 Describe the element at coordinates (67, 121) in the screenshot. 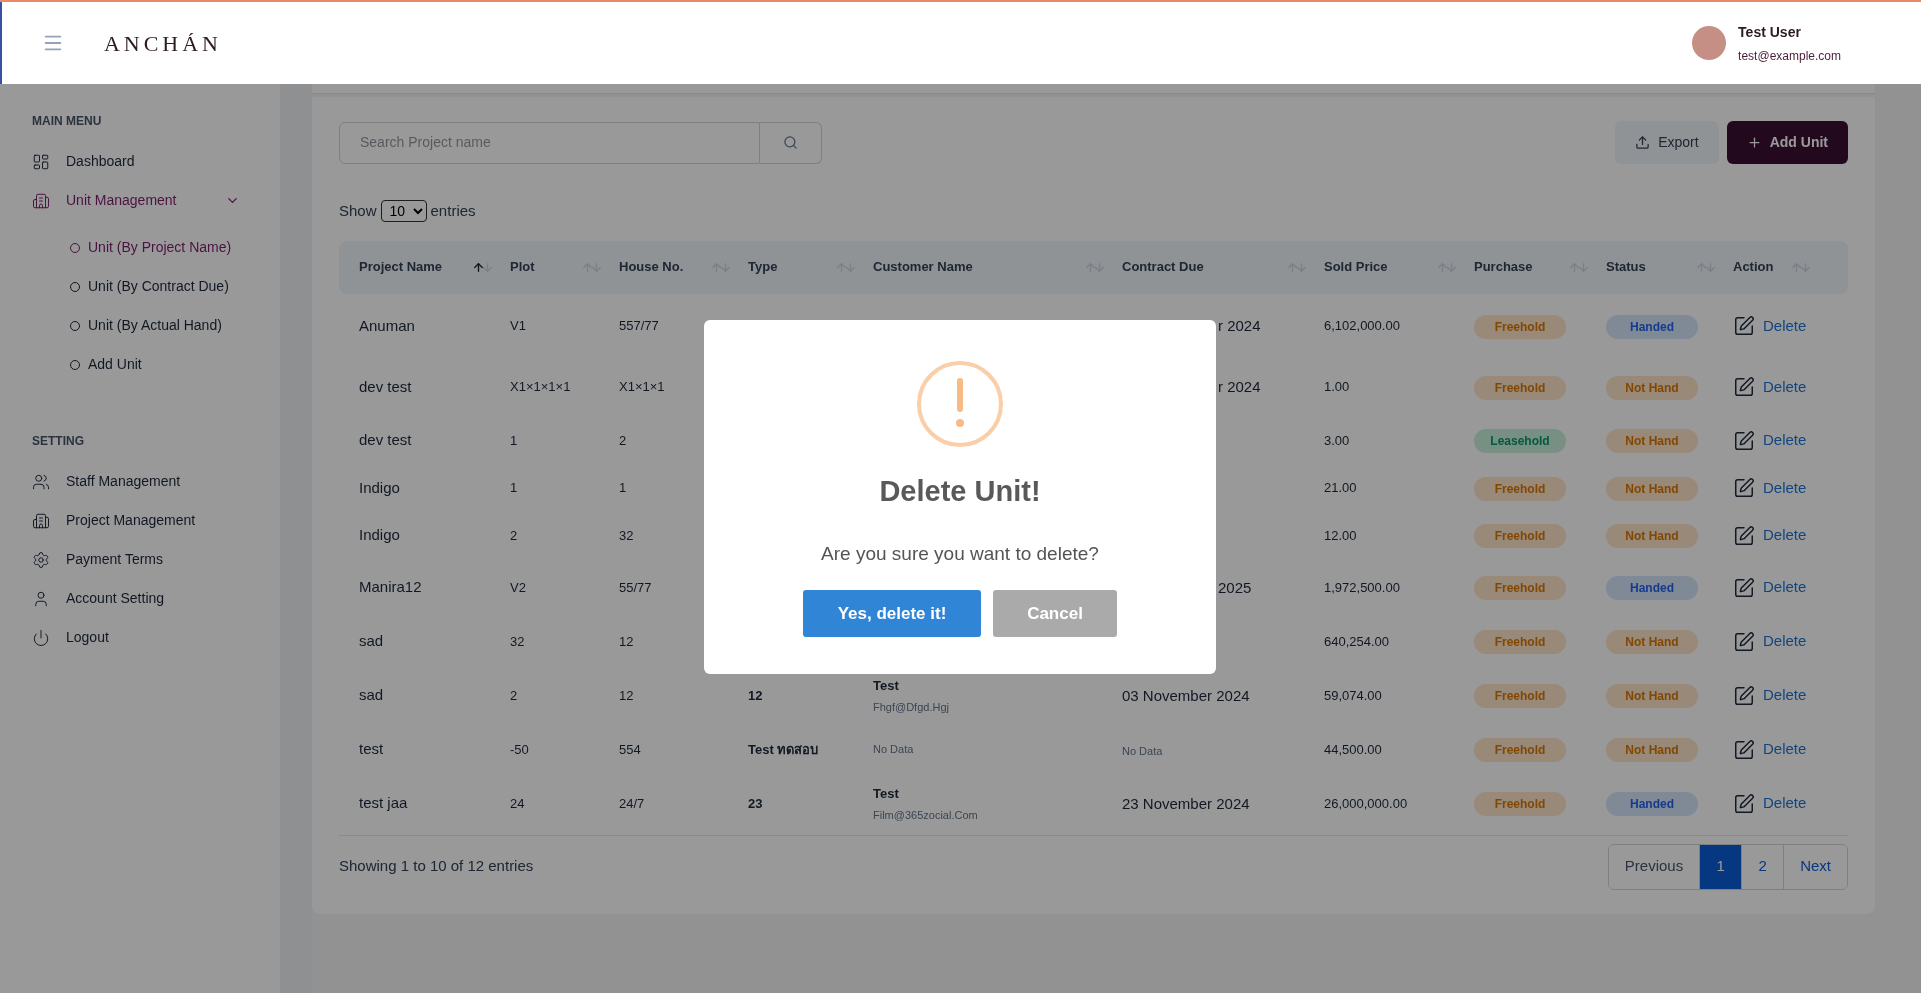

I see `section-title: MAIN MENU` at that location.